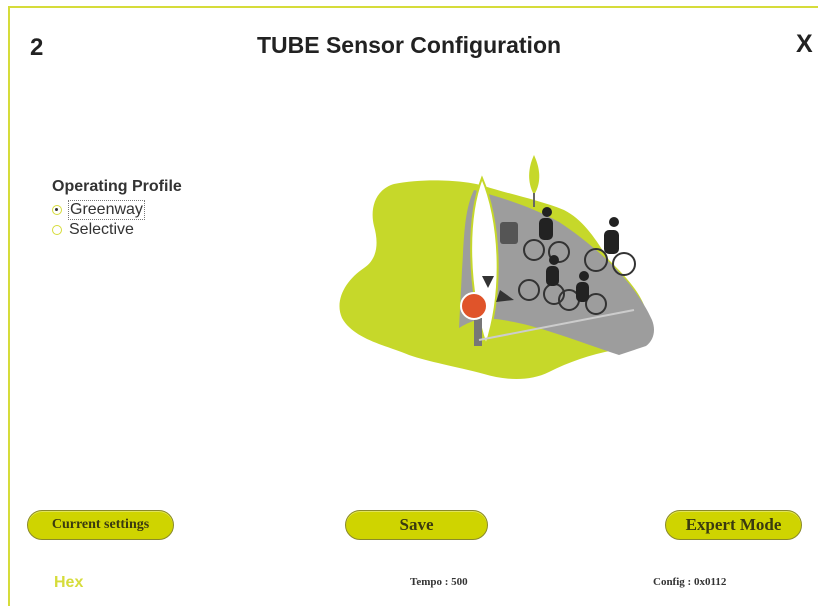 Image resolution: width=818 pixels, height=606 pixels. Describe the element at coordinates (509, 233) in the screenshot. I see `bin-icon` at that location.